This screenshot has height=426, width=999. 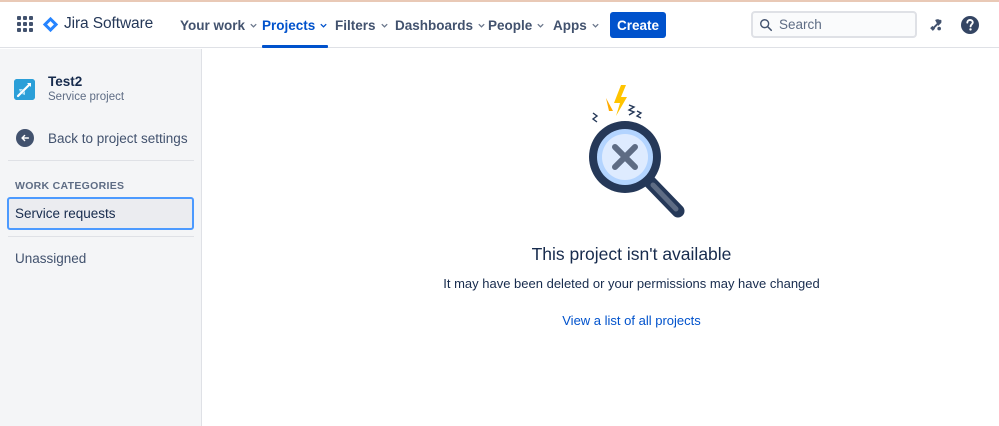 I want to click on search-input, so click(x=844, y=24).